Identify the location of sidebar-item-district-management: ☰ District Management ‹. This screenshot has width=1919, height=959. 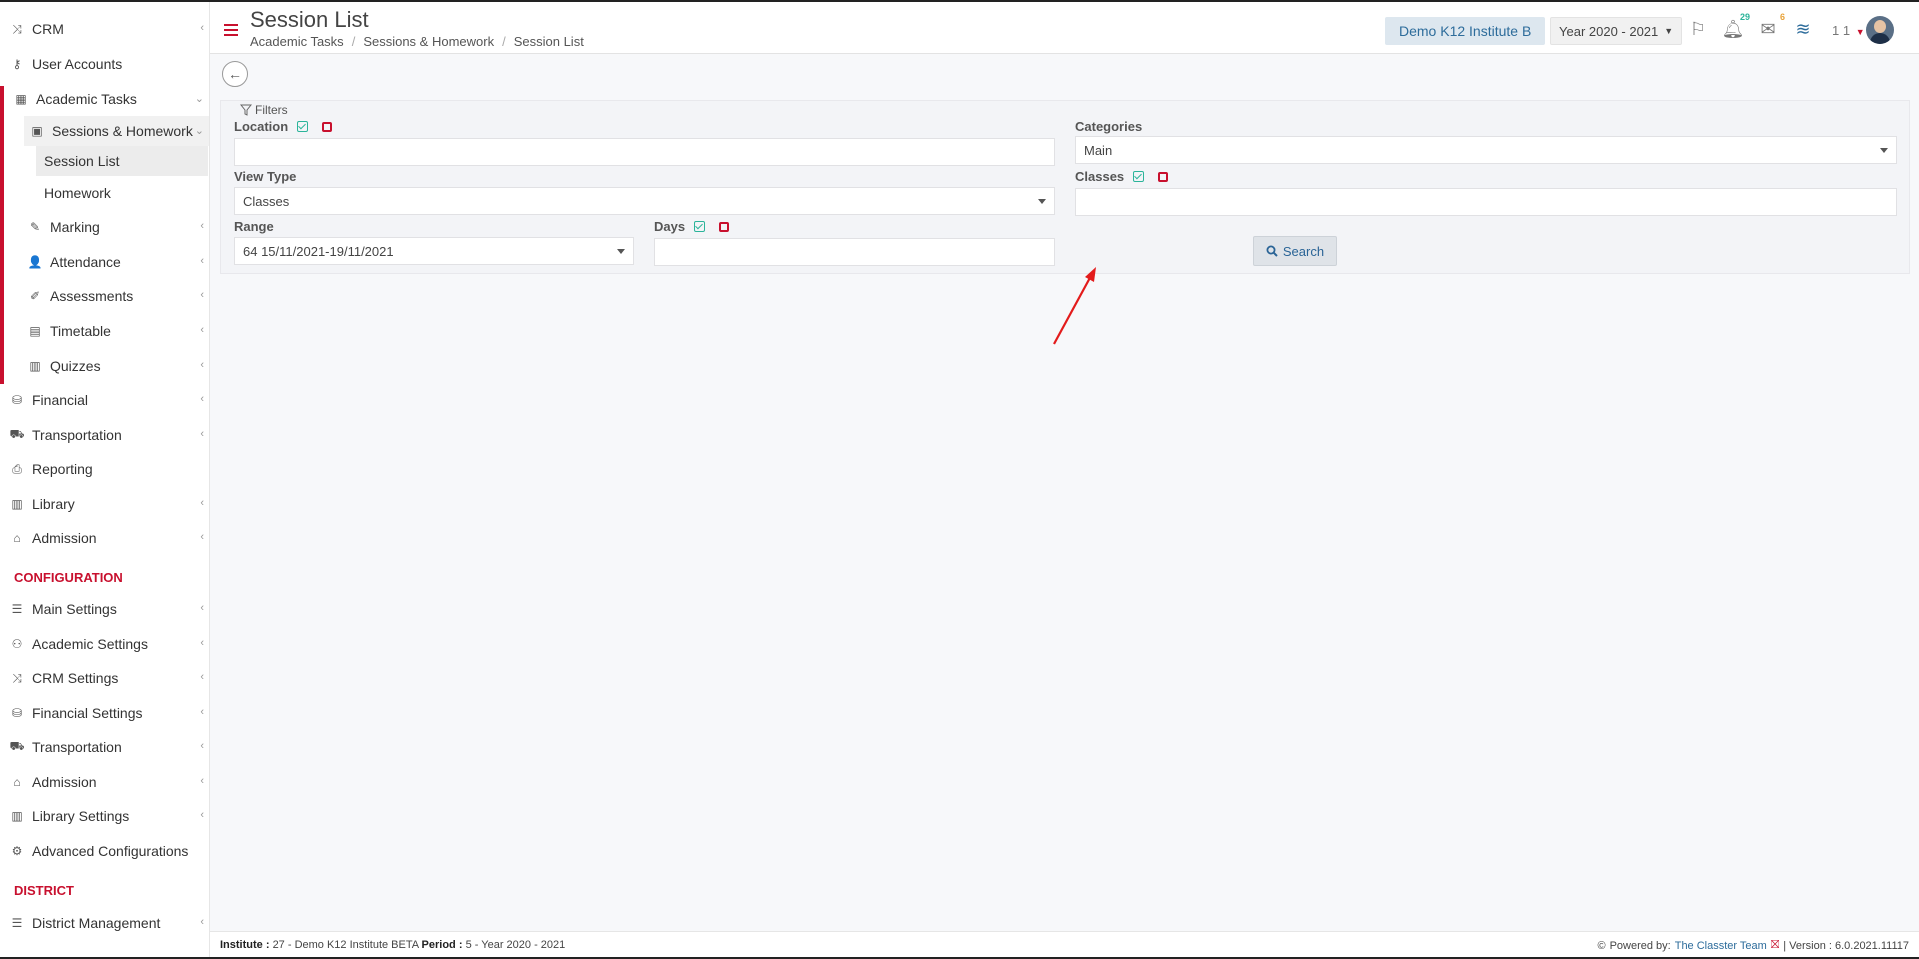
(104, 923).